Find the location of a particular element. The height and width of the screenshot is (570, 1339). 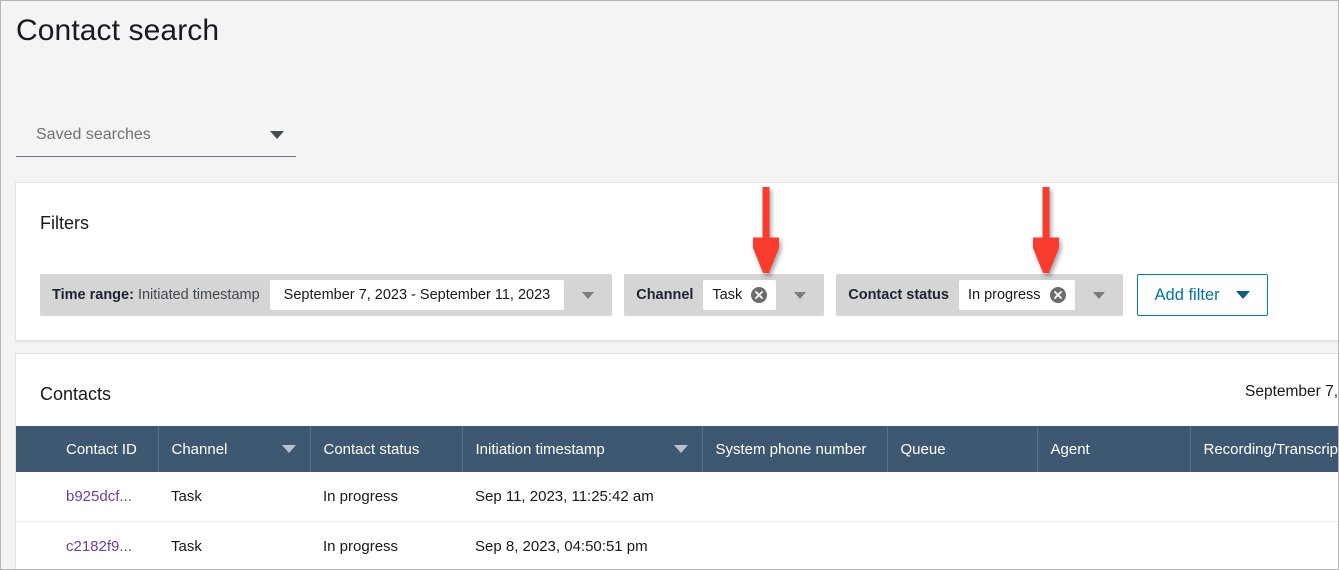

col-contact-status-inner: Contact status is located at coordinates (393, 449).